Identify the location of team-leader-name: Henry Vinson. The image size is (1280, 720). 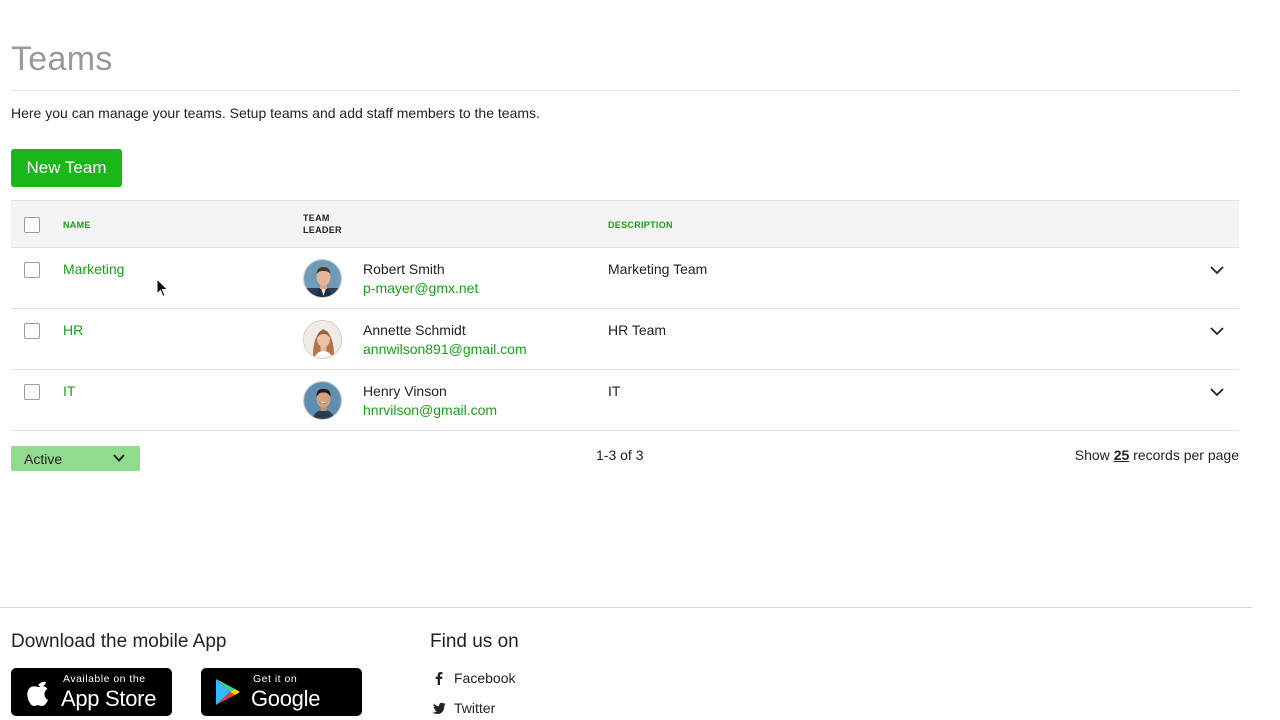
(405, 391).